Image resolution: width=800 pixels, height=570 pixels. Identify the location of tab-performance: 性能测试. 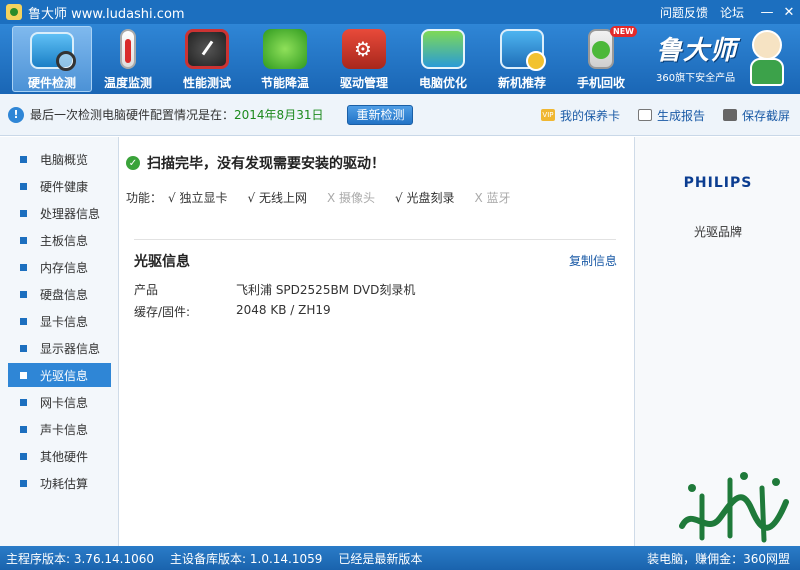
(207, 59).